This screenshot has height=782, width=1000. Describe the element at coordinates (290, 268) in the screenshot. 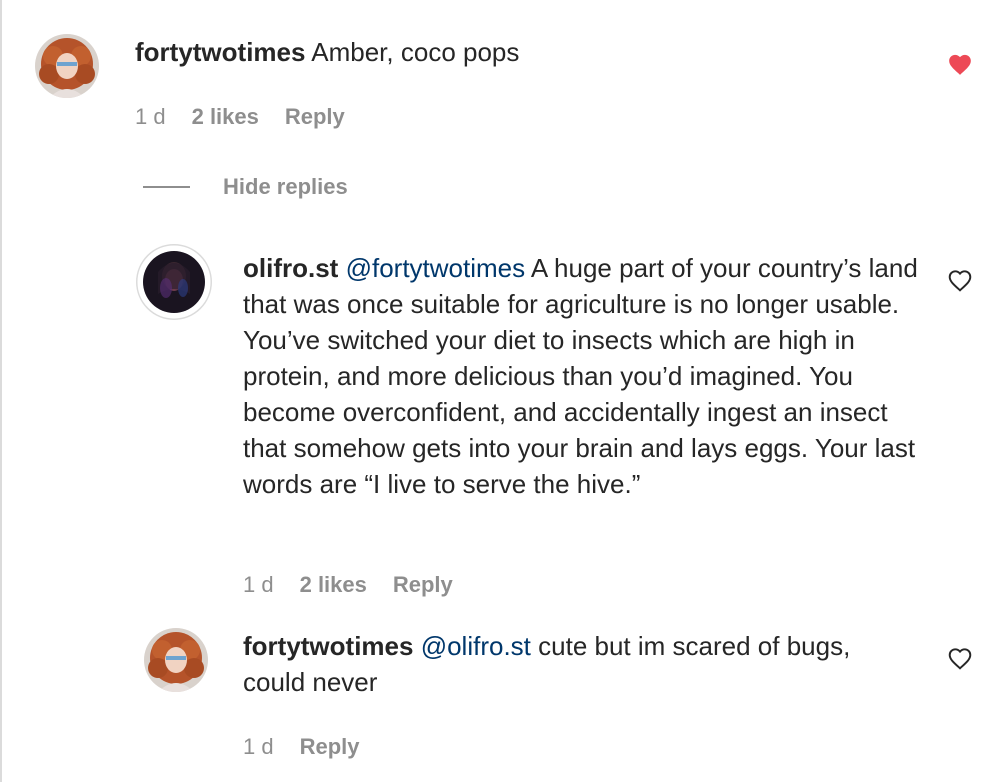

I see `comment-username: olifro.st` at that location.